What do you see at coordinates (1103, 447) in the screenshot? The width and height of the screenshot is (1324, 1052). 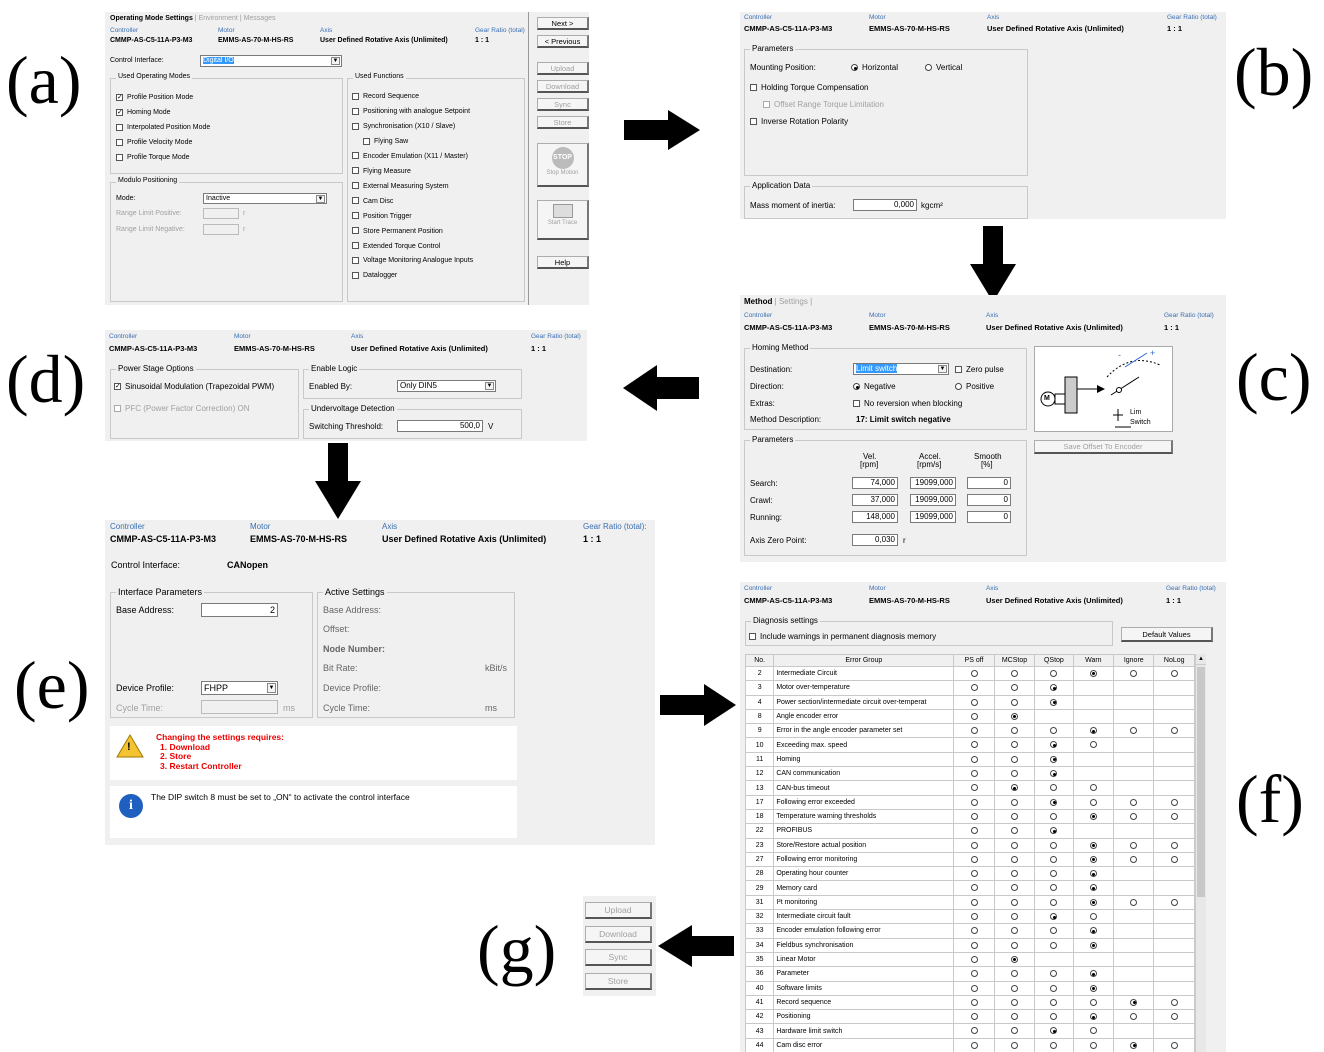 I see `save-offset-button: Save Offset To Encoder` at bounding box center [1103, 447].